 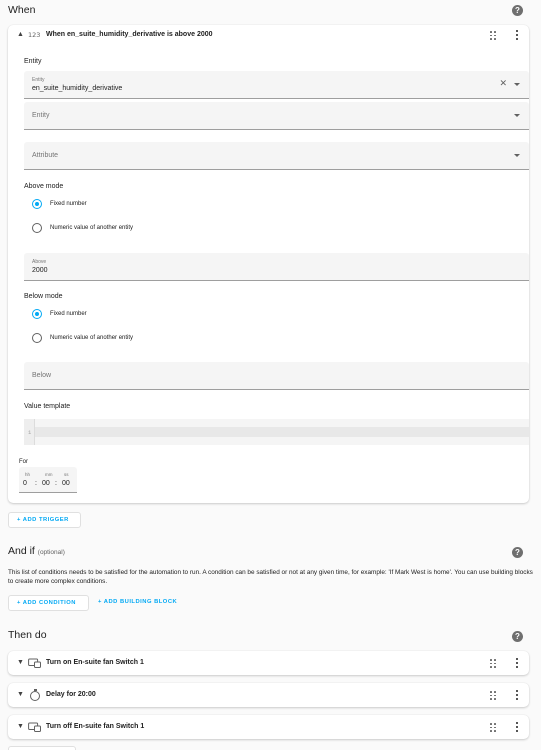 What do you see at coordinates (68, 314) in the screenshot?
I see `below-fixed-label: Fixed number` at bounding box center [68, 314].